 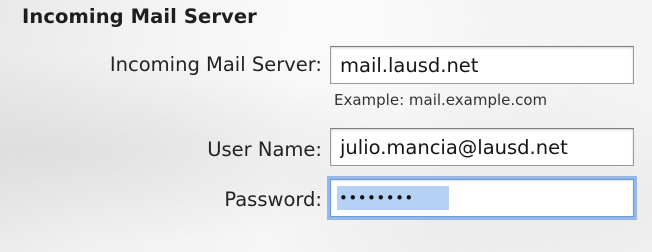 I want to click on incoming-server-label: Incoming Mail Server:, so click(x=215, y=64).